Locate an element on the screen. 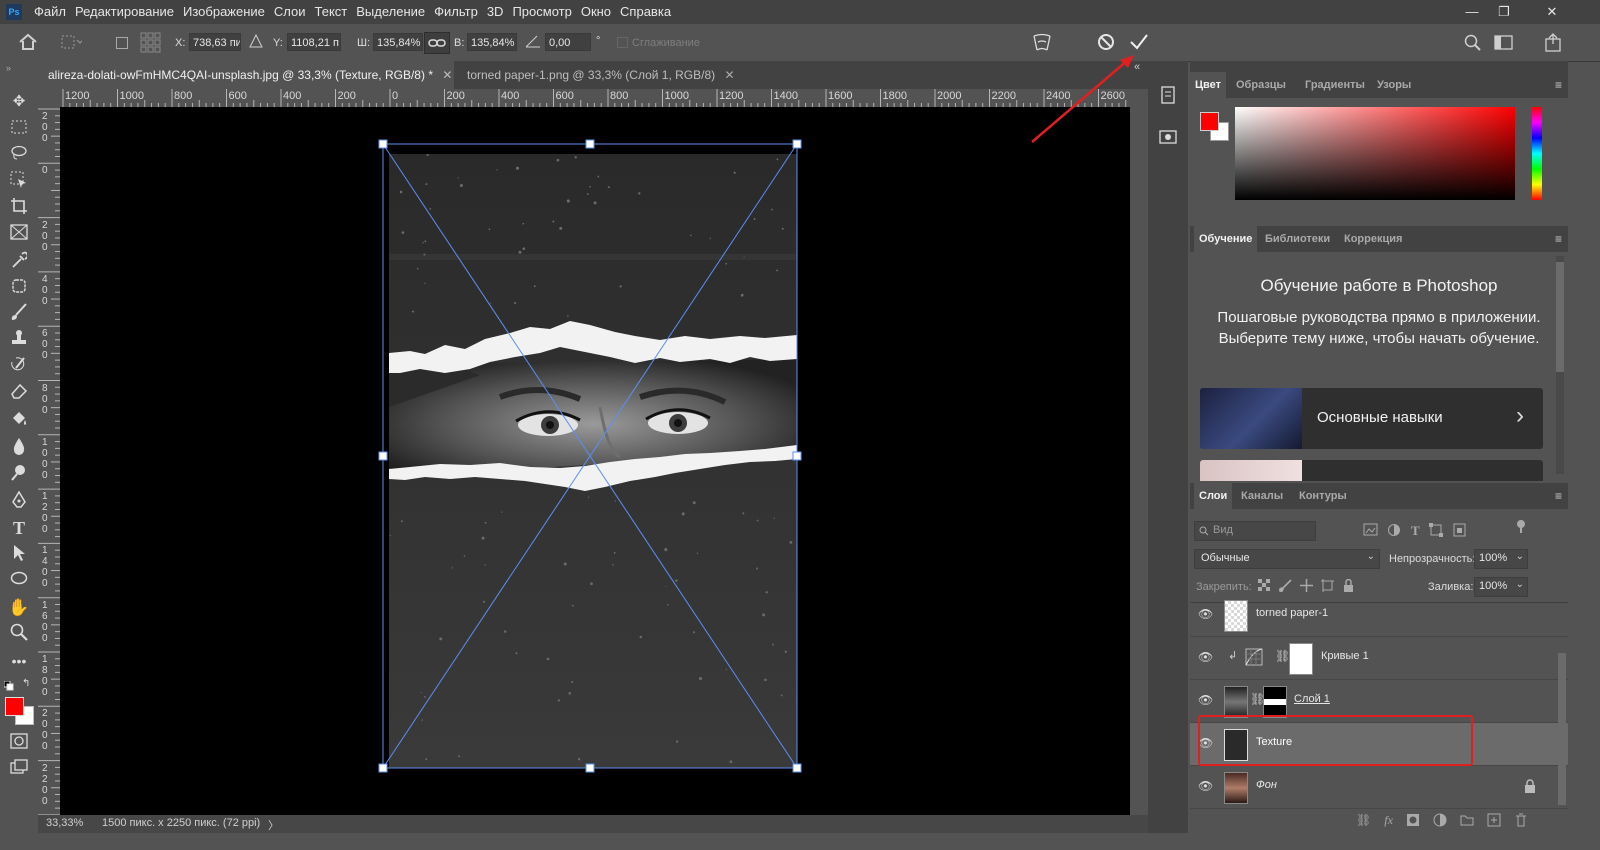  default-colors-icon is located at coordinates (8, 687).